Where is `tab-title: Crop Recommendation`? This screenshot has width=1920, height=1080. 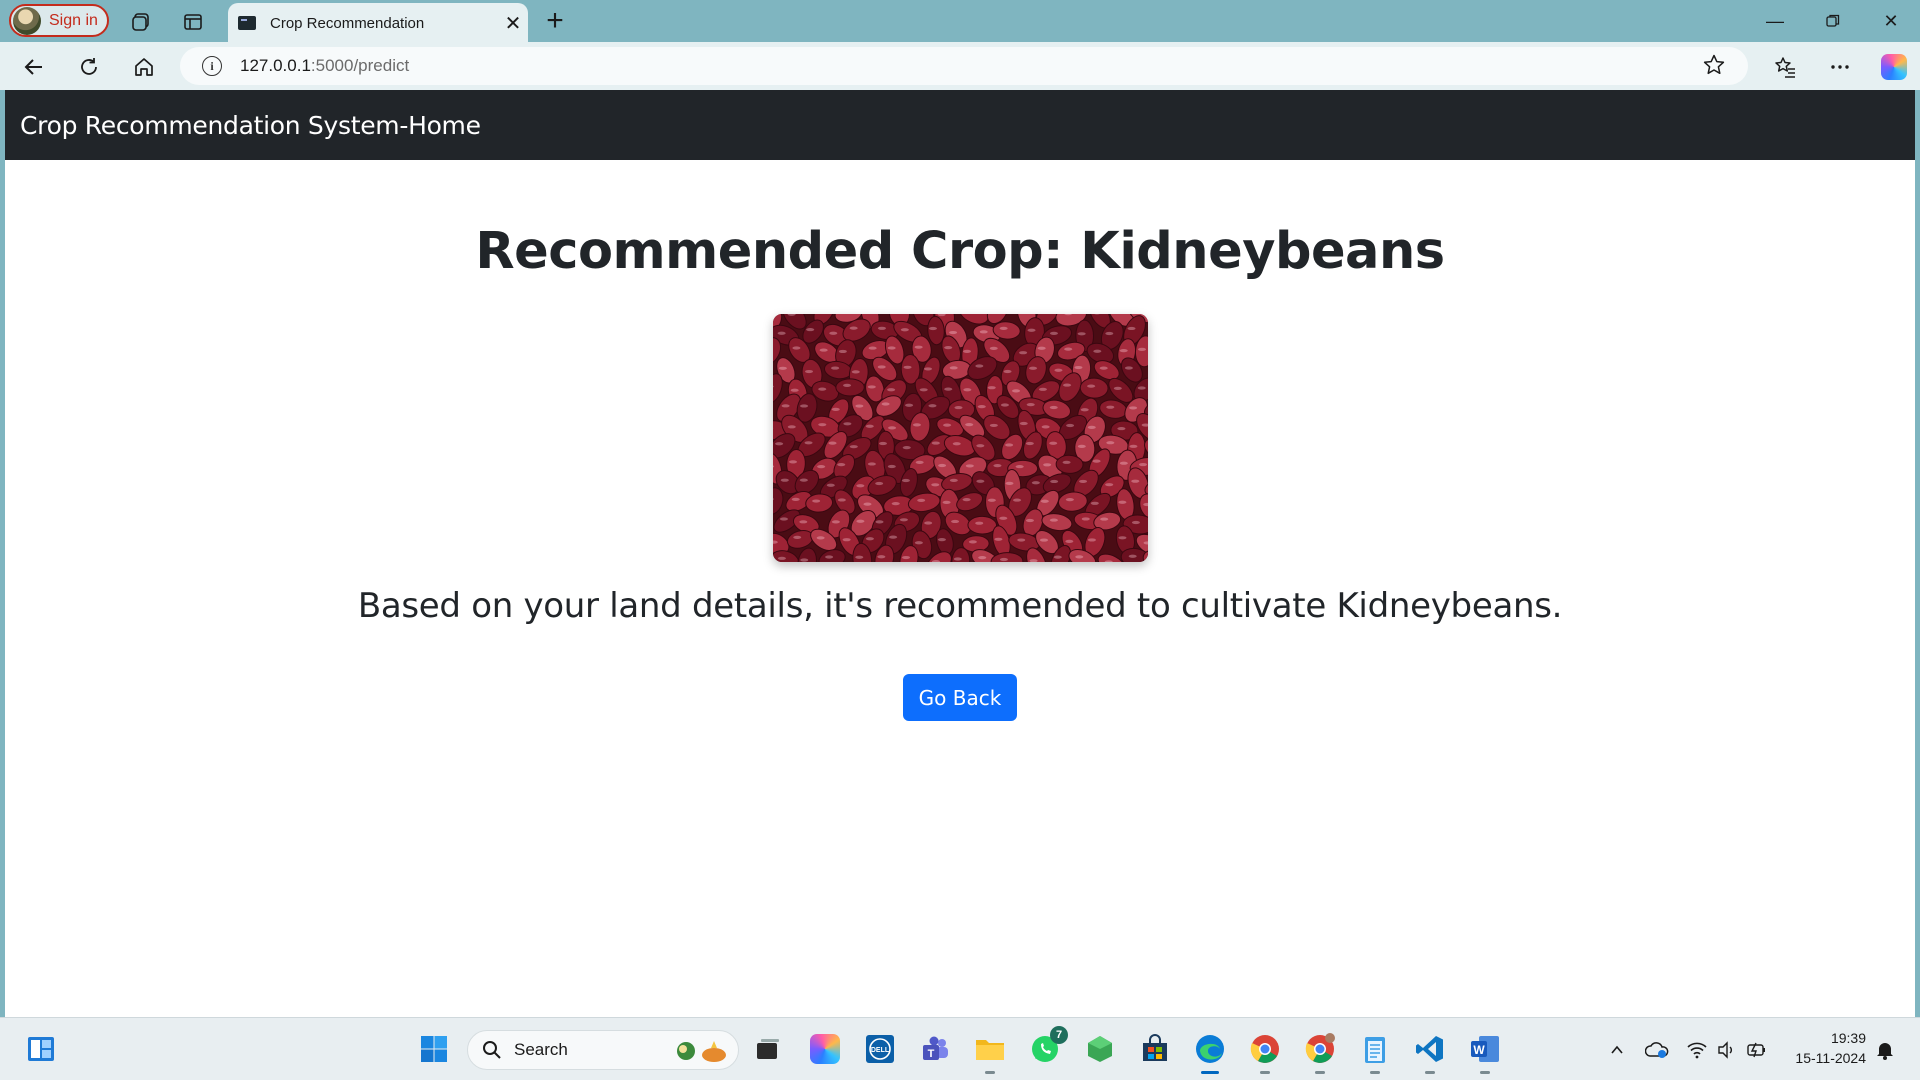 tab-title: Crop Recommendation is located at coordinates (347, 23).